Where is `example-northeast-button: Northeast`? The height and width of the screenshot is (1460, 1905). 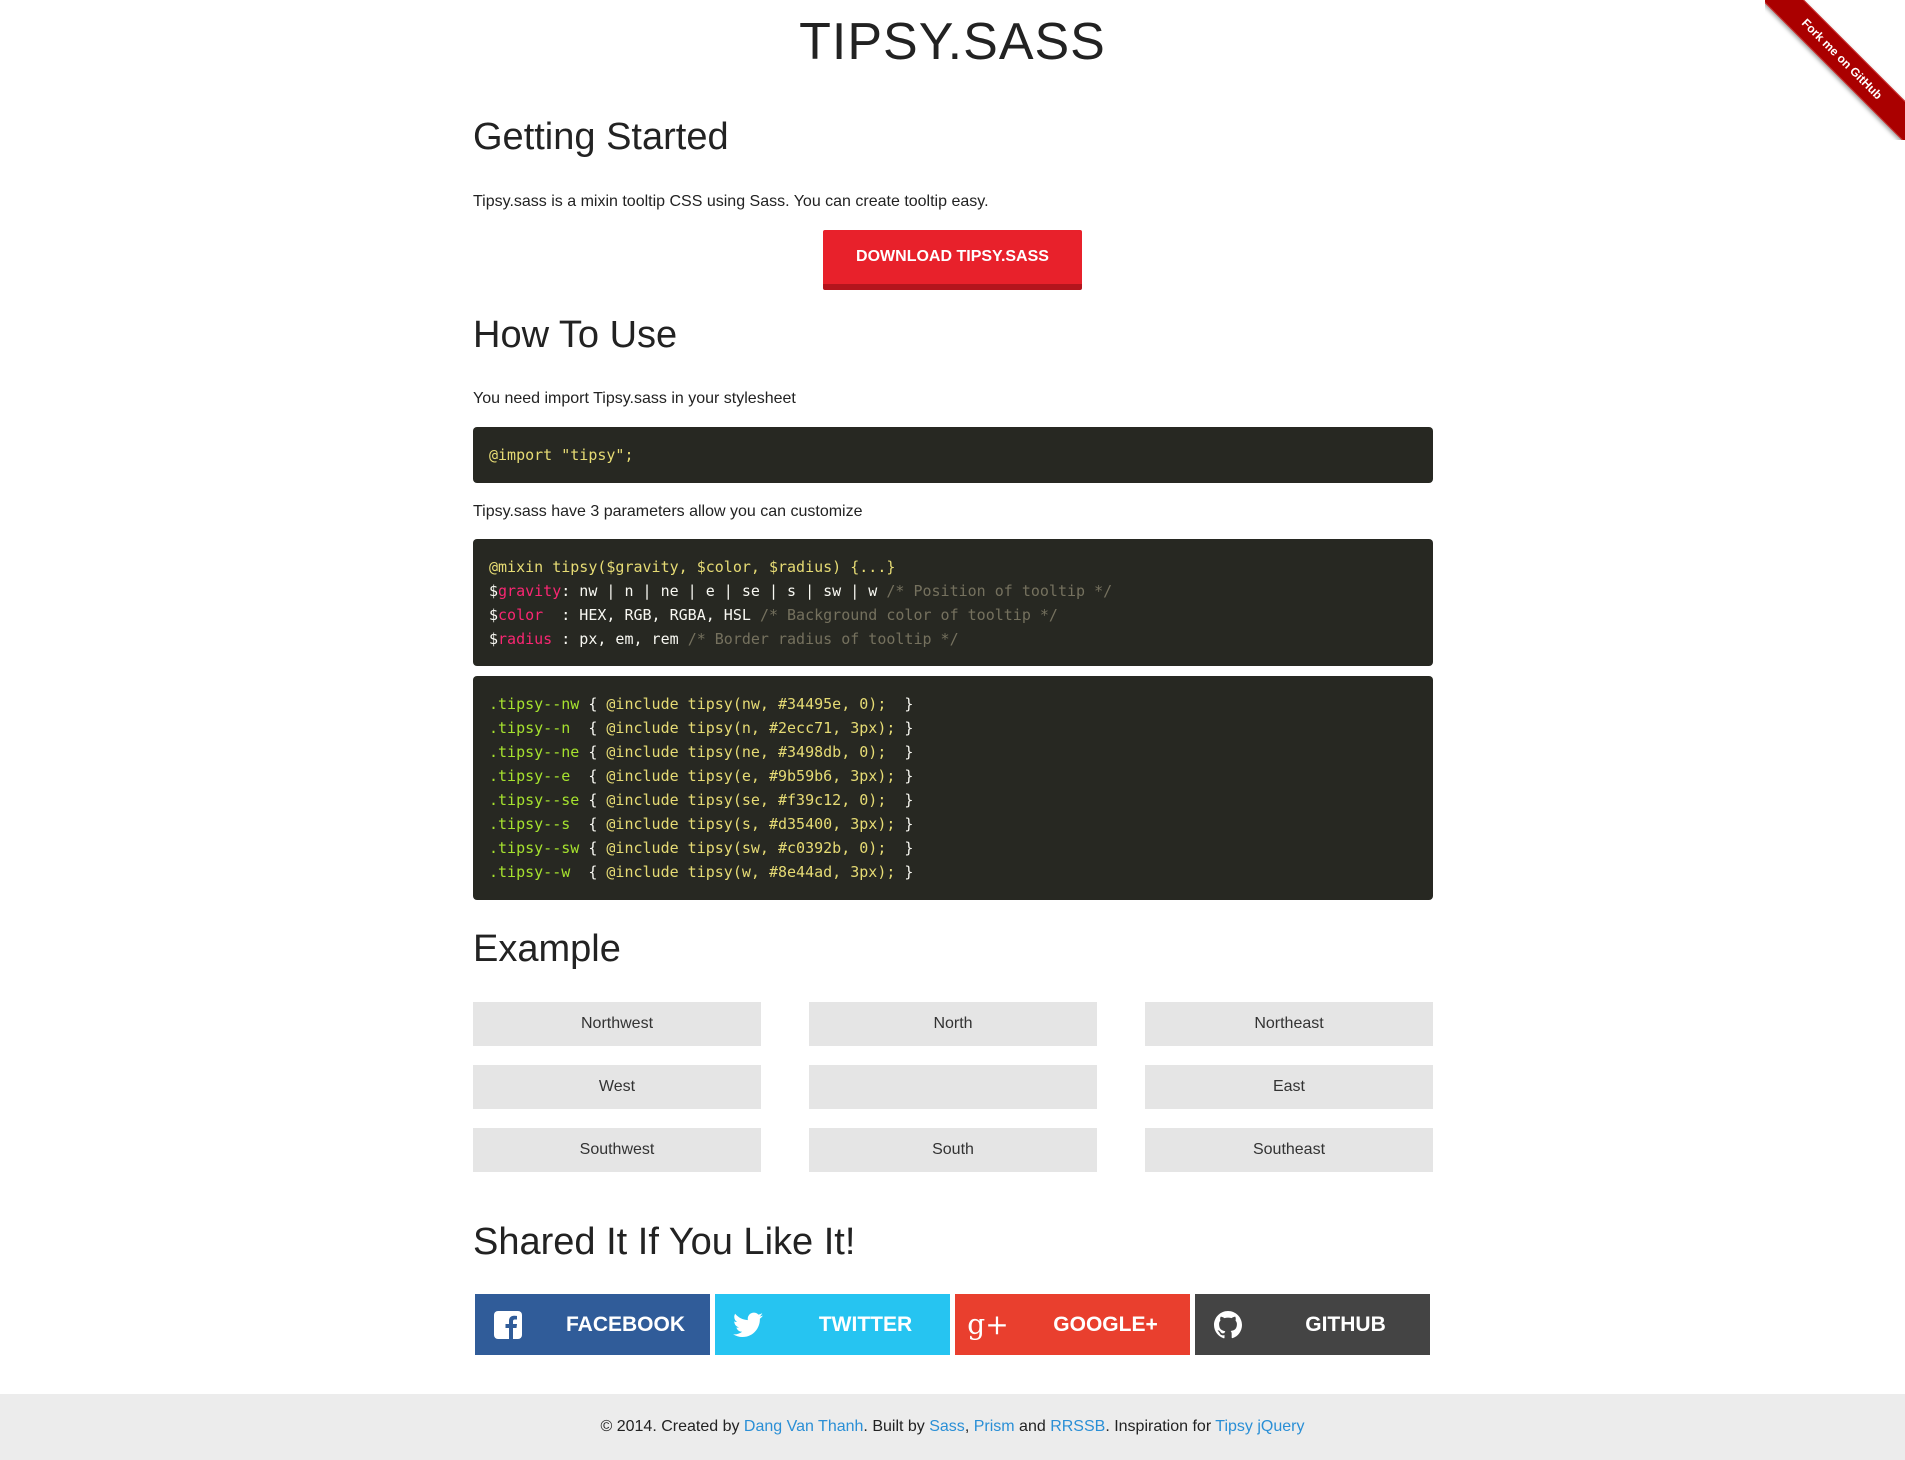 example-northeast-button: Northeast is located at coordinates (1289, 1024).